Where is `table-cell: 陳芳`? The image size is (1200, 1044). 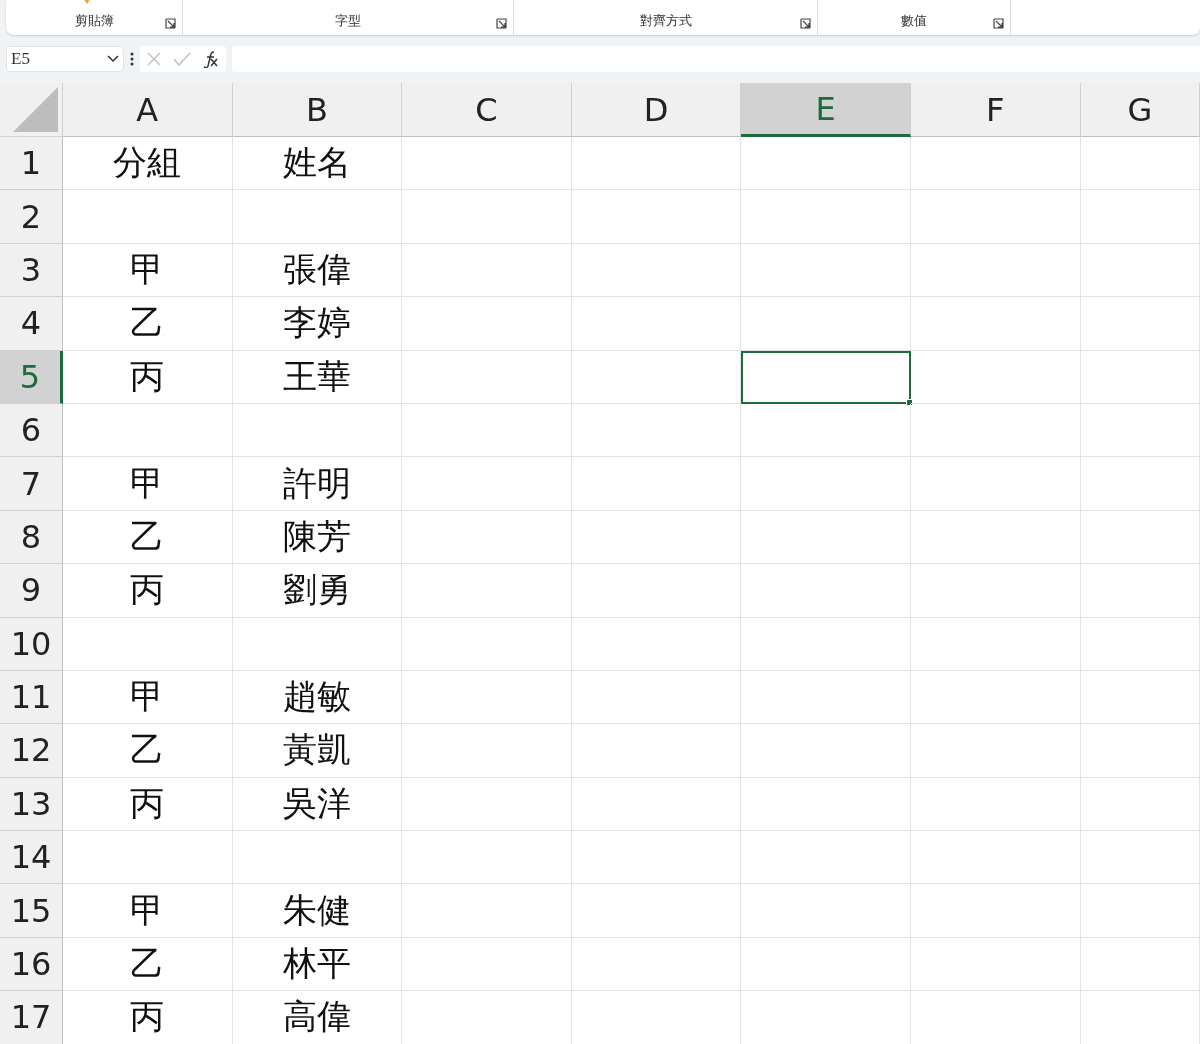
table-cell: 陳芳 is located at coordinates (317, 537).